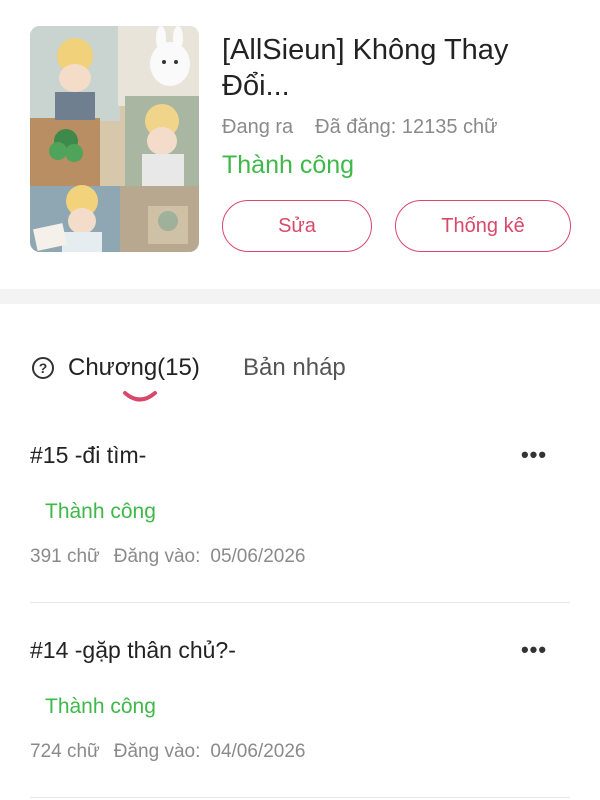 Image resolution: width=600 pixels, height=800 pixels. I want to click on chapter-title: #15 -đi tìm-, so click(88, 455).